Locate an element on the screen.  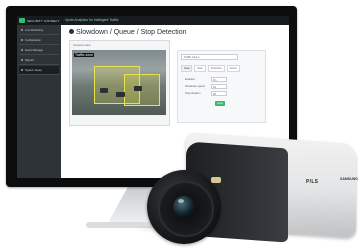
camera-brand-mark: P/LS is located at coordinates (312, 182).